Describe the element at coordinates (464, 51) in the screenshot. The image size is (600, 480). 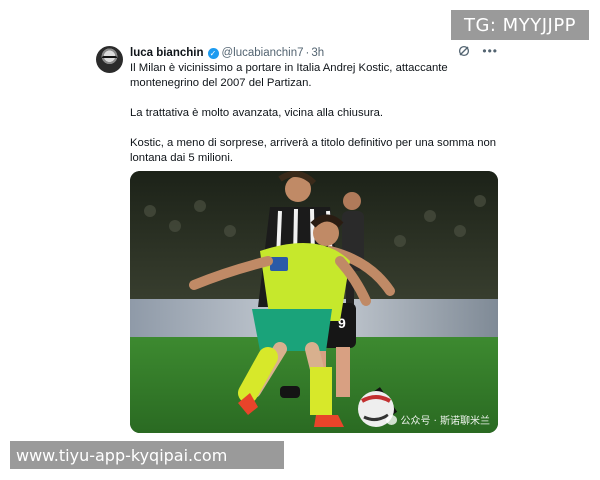
I see `grok-icon` at that location.